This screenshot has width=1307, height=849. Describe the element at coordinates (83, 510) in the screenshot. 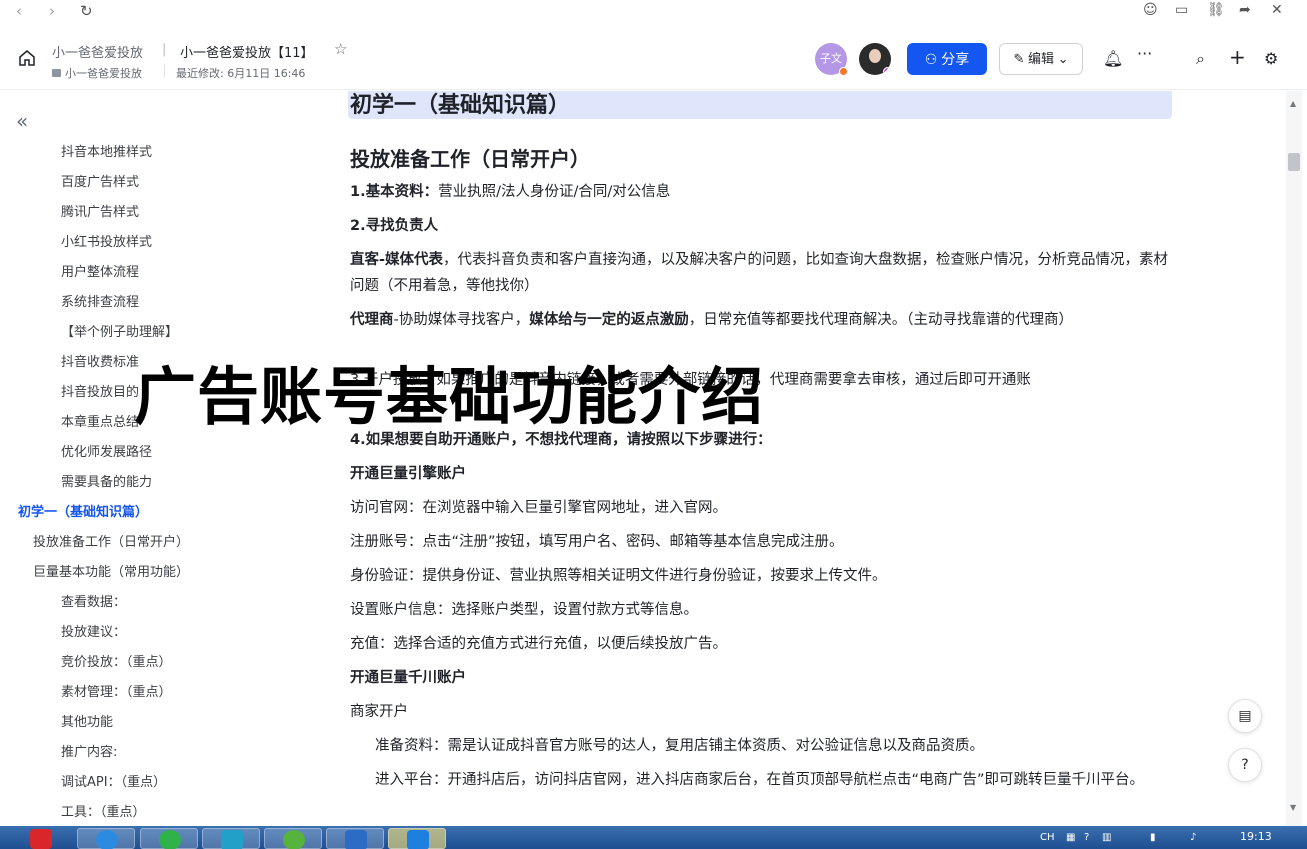

I see `toc-item: 初学一（基础知识篇）` at that location.